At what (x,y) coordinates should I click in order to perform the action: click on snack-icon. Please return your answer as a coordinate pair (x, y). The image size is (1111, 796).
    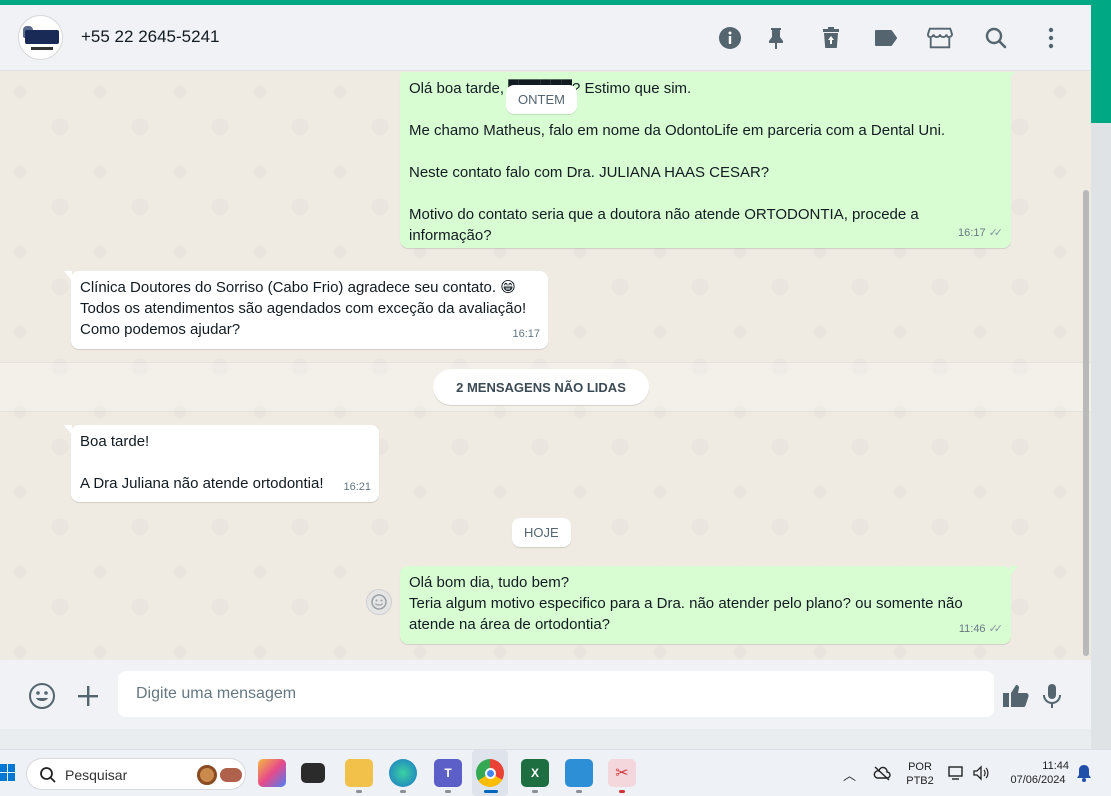
    Looking at the image, I should click on (231, 775).